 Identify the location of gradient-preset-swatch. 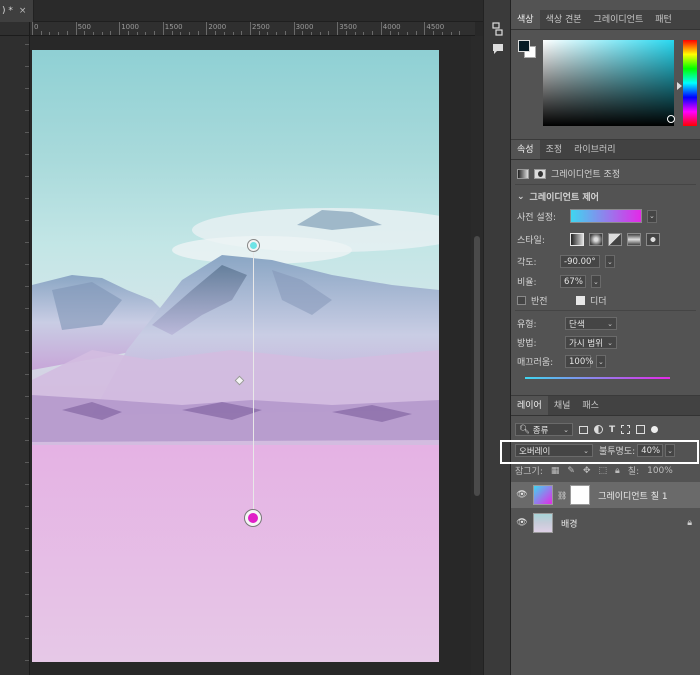
(606, 216).